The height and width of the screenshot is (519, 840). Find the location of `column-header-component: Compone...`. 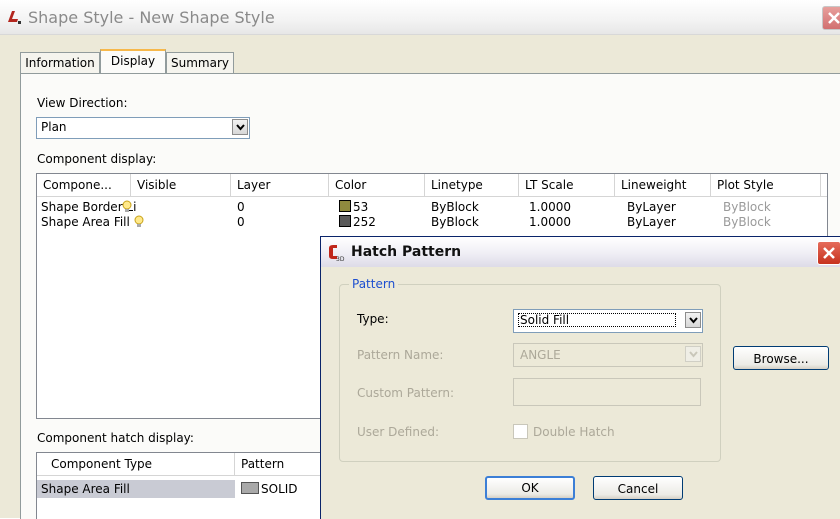

column-header-component: Compone... is located at coordinates (84, 185).